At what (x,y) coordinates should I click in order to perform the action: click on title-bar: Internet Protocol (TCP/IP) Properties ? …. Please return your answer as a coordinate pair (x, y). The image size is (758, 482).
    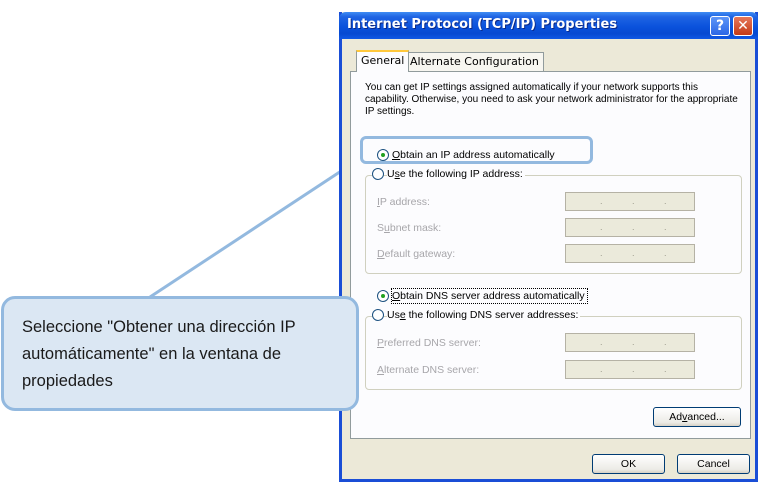
    Looking at the image, I should click on (548, 25).